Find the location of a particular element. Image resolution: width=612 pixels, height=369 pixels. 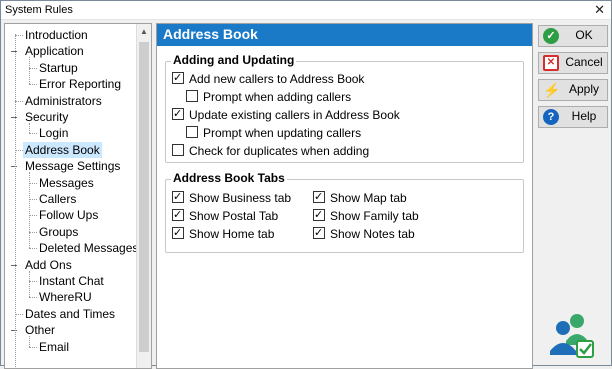

group-title-tabs: Address Book Tabs is located at coordinates (229, 178).